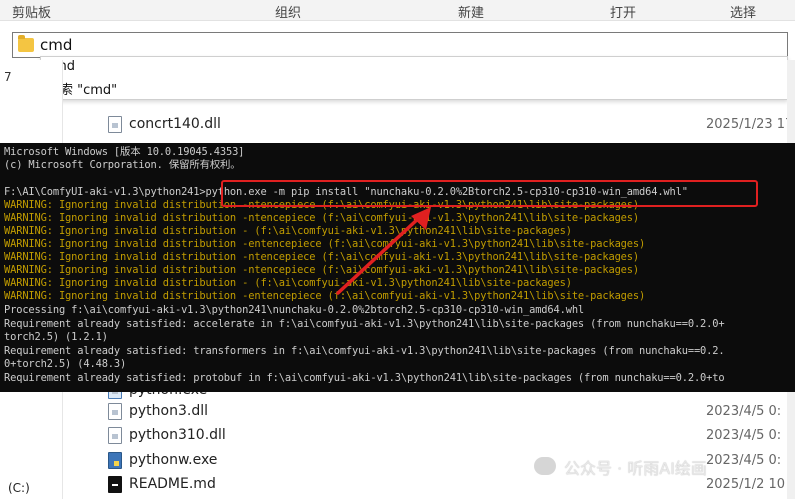  Describe the element at coordinates (397, 10) in the screenshot. I see `ribbon-group-labels: 剪贴板 组织 新建 打开 选择` at that location.